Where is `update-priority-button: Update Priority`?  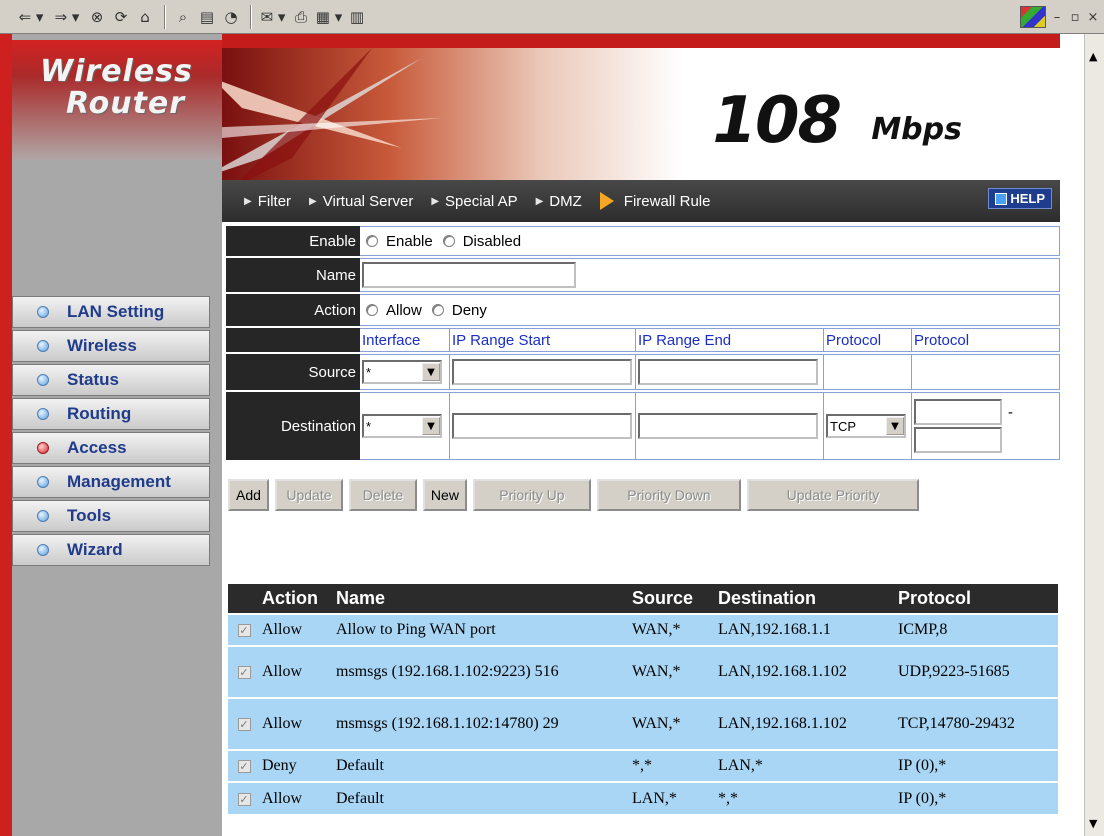 update-priority-button: Update Priority is located at coordinates (832, 495).